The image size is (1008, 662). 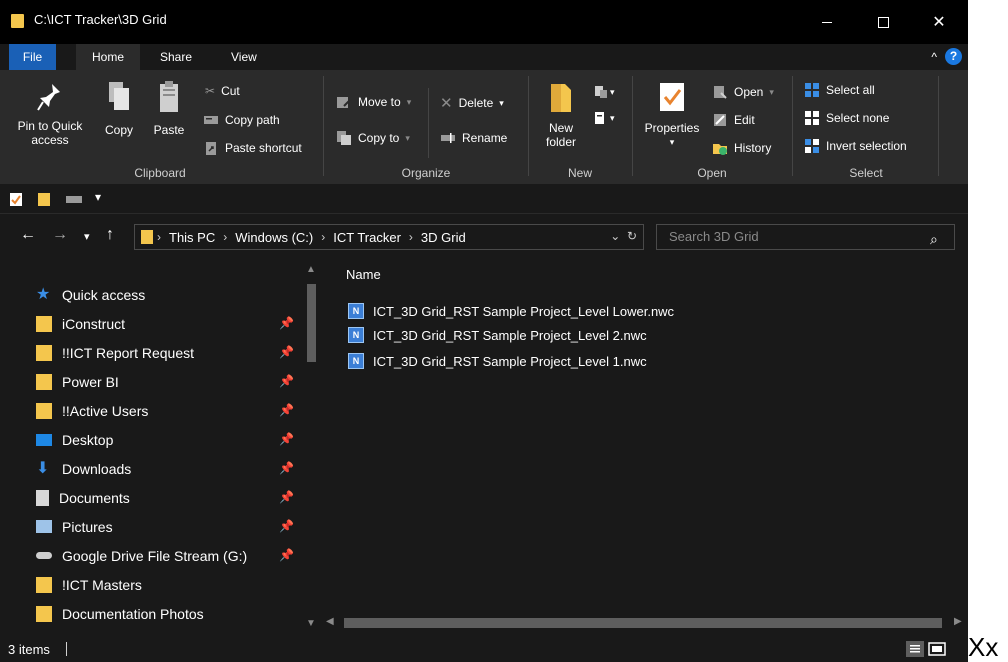 I want to click on nav-item-downloads: ⬇ Downloads 📌, so click(x=168, y=468).